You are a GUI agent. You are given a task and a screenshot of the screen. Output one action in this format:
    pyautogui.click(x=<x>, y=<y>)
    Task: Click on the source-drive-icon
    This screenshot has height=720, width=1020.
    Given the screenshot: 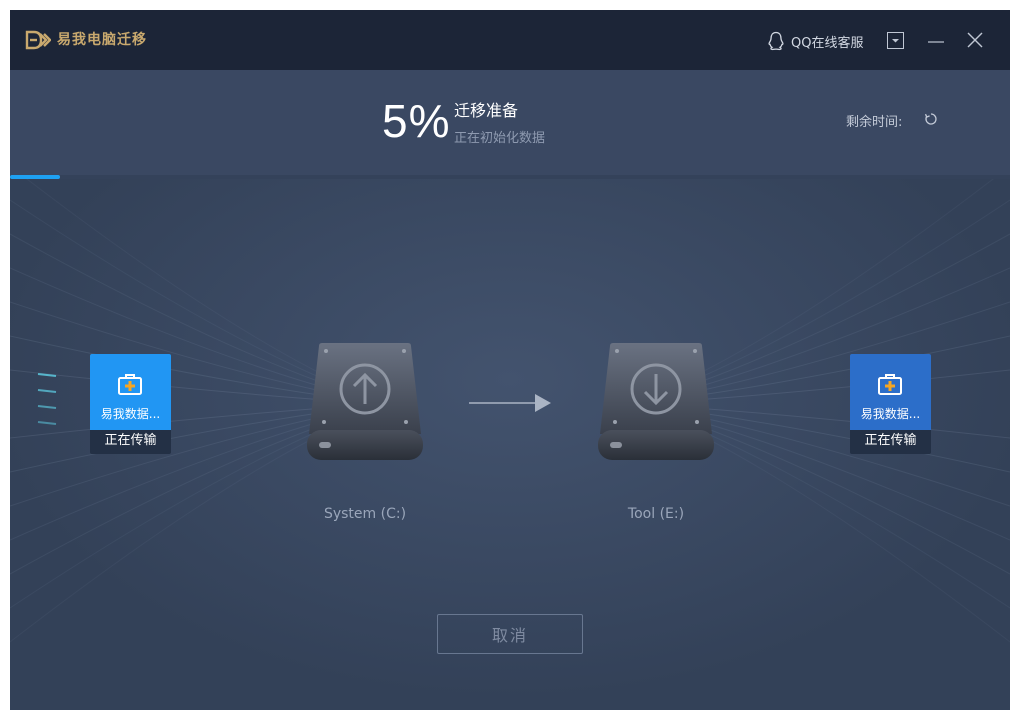 What is the action you would take?
    pyautogui.click(x=365, y=401)
    